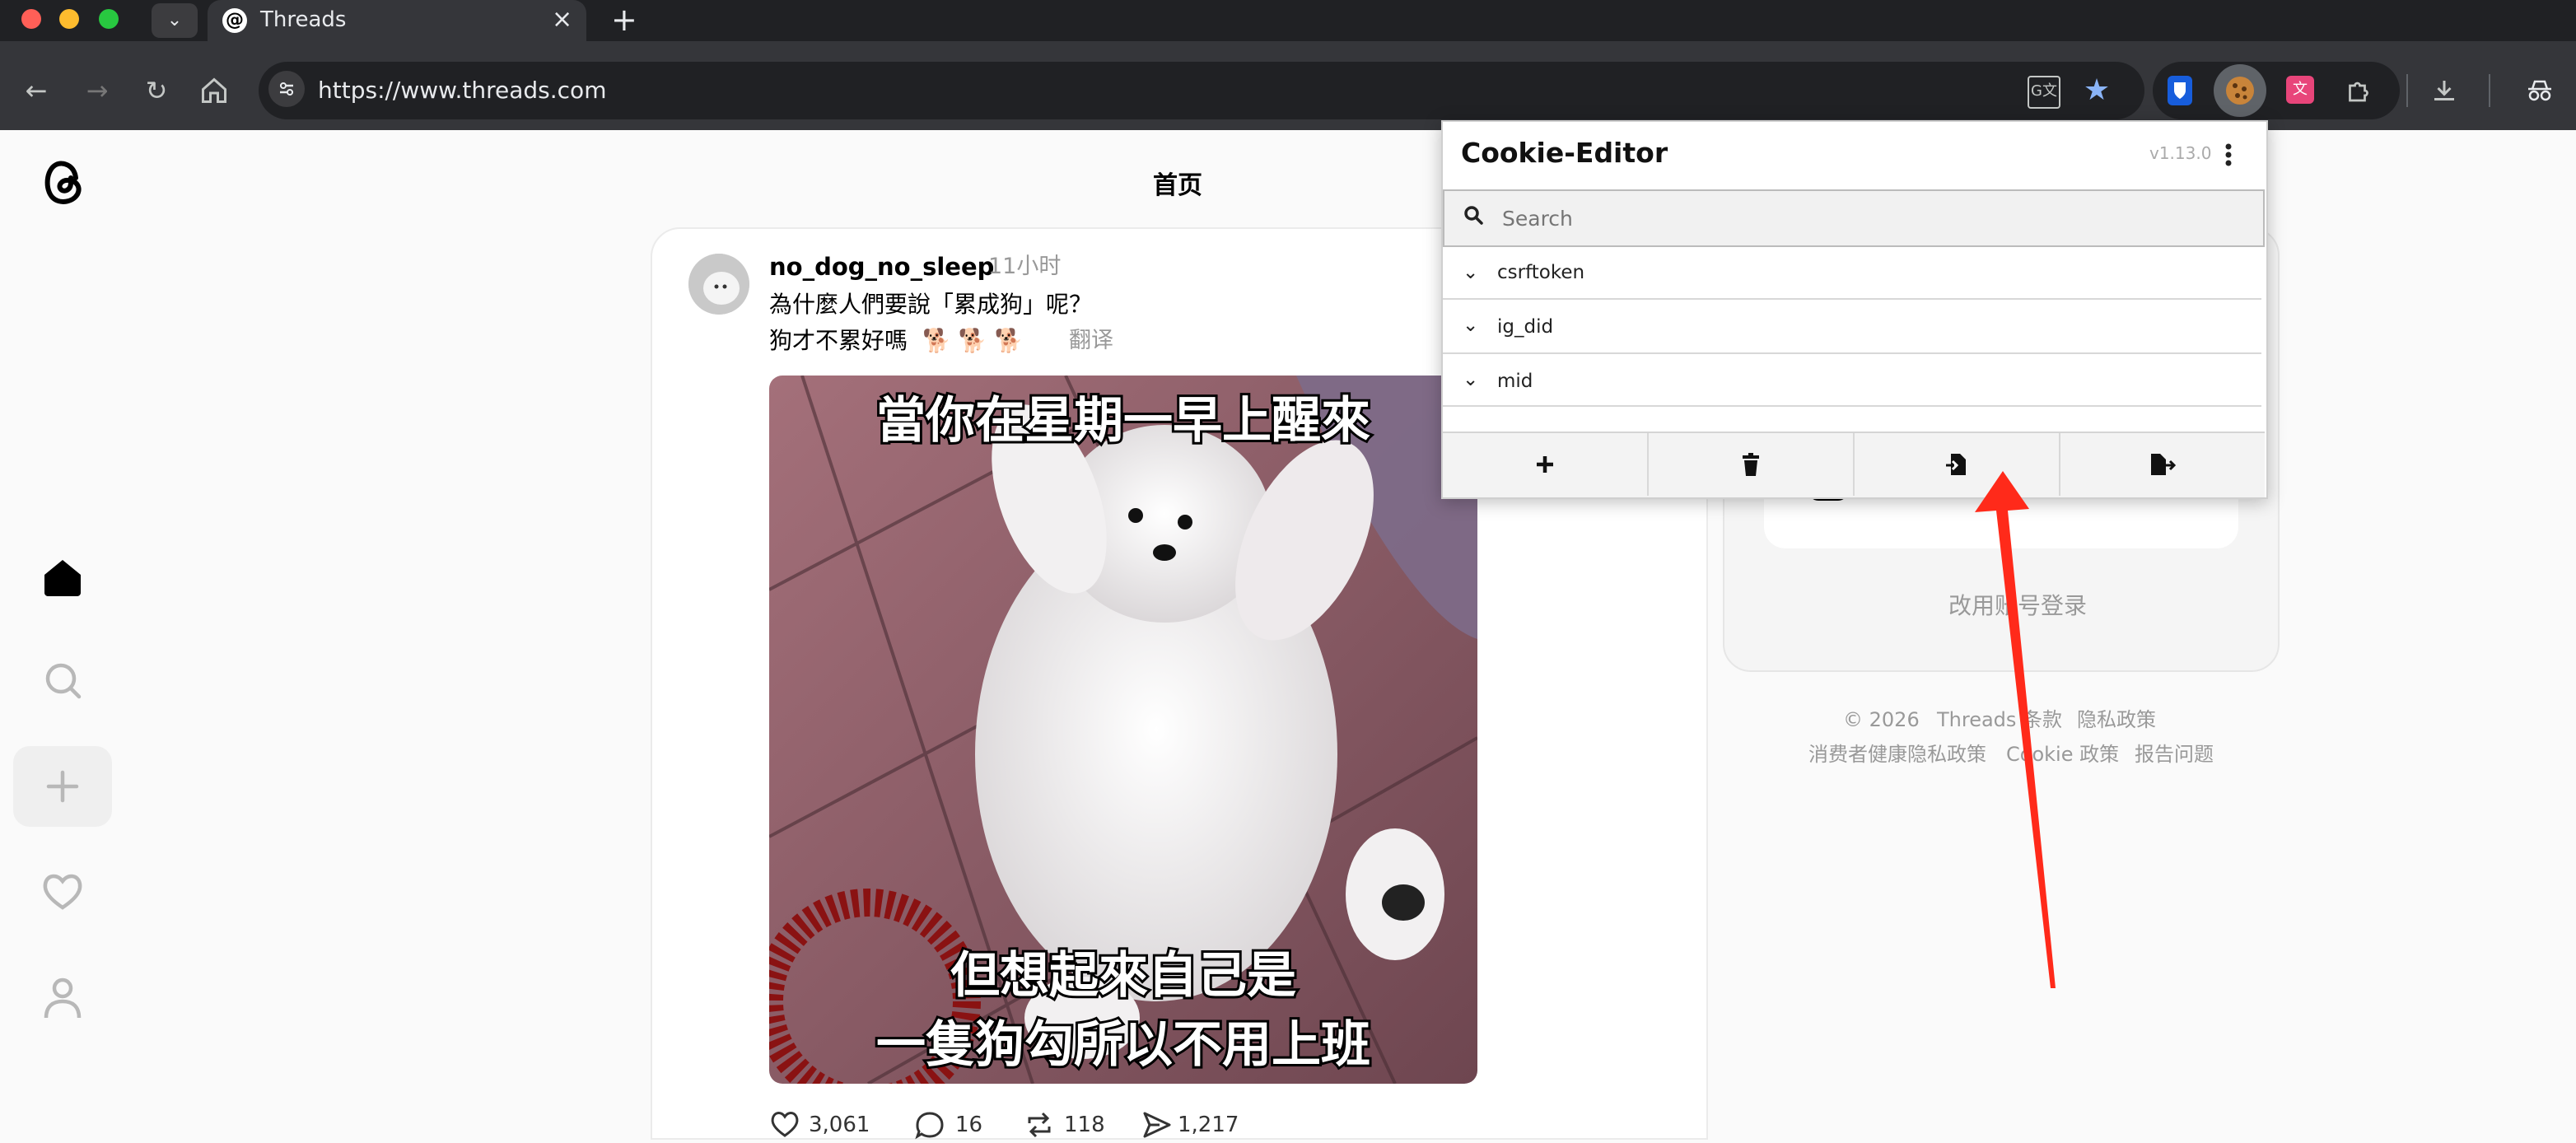  I want to click on forward-icon: →, so click(97, 90).